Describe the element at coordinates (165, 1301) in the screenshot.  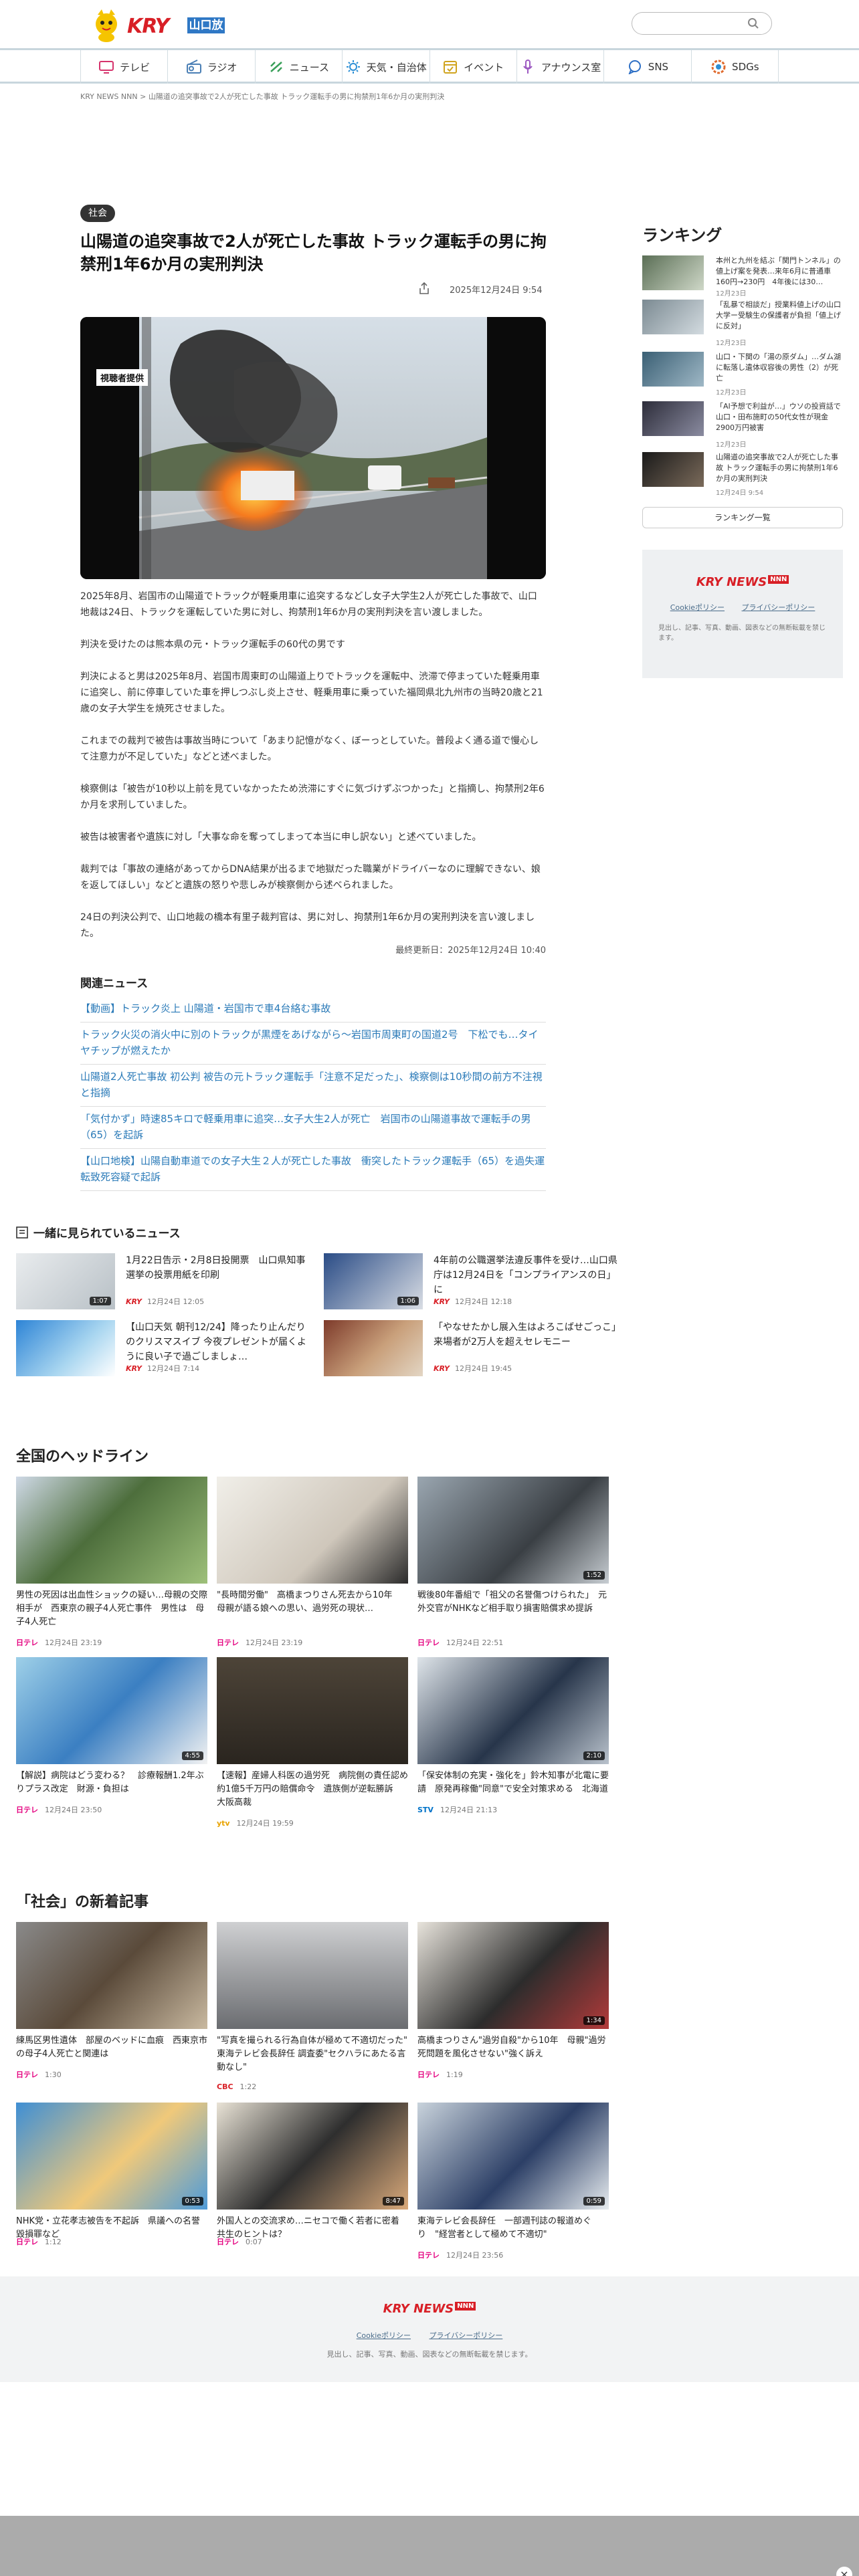
I see `item-meta: KRY 12月24日 12:05` at that location.